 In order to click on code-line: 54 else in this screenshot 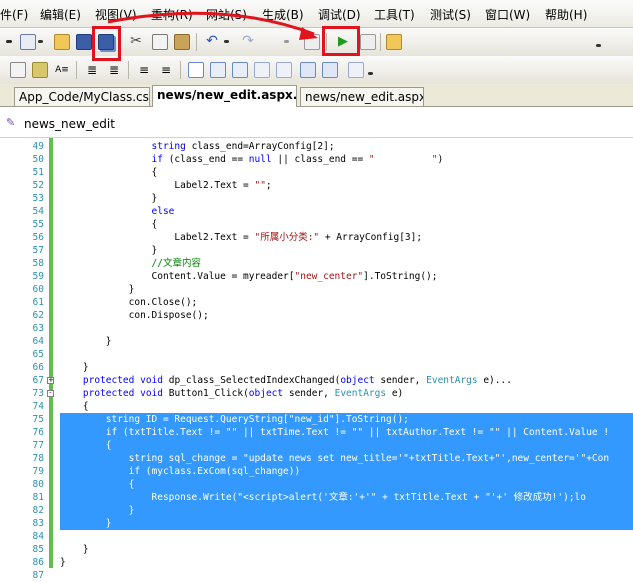, I will do `click(316, 211)`.